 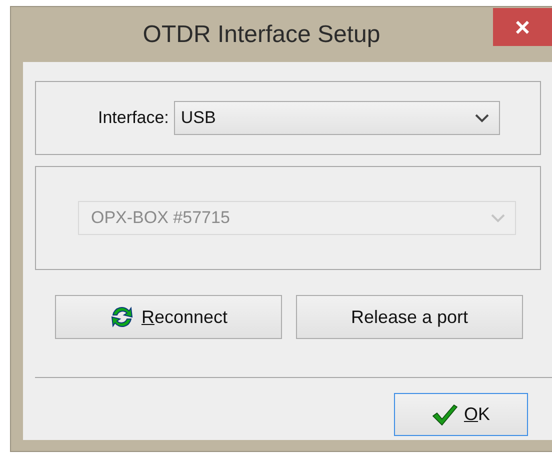 I want to click on reconnect-button: Reconnect, so click(x=168, y=317).